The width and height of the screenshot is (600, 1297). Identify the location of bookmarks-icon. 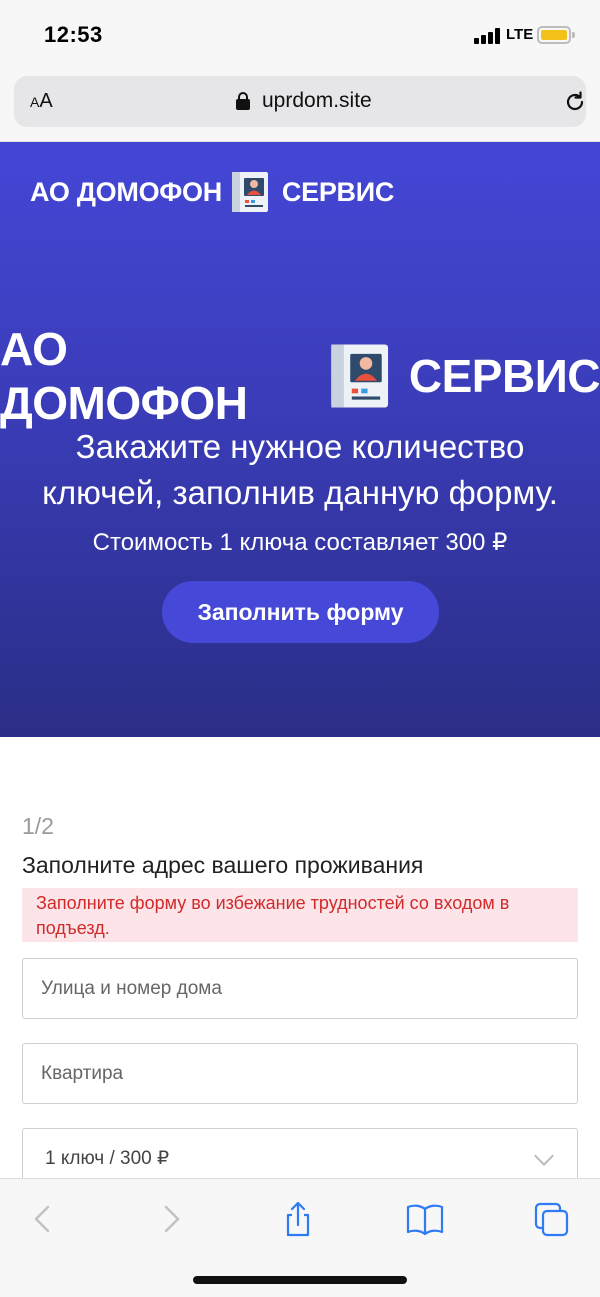
(425, 1219).